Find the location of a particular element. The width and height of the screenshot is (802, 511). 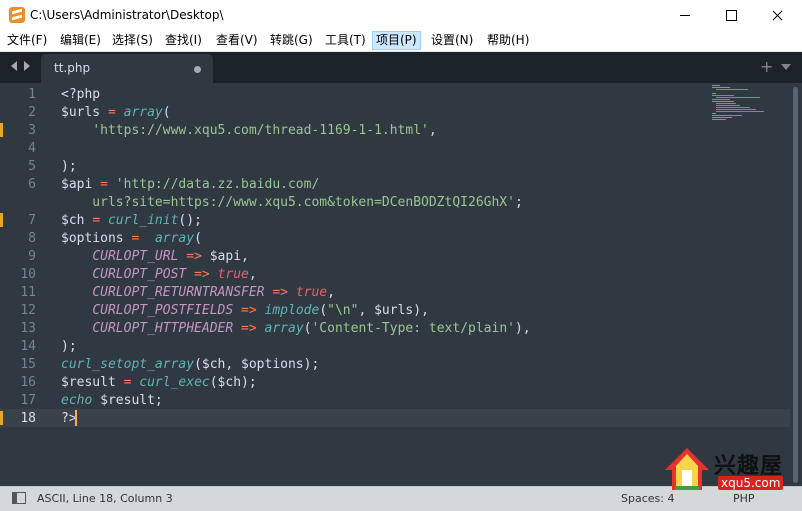

menu-tools: 工具(T) is located at coordinates (345, 40).